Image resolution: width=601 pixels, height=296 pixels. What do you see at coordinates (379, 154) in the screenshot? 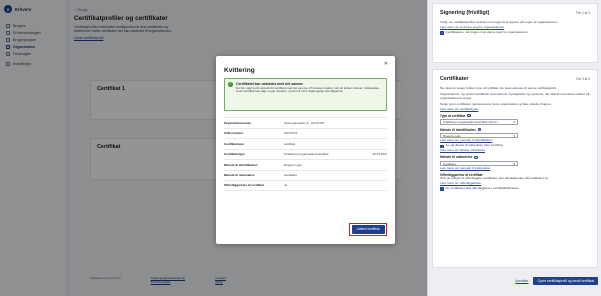
I see `receipt-price: 20,00 DKK` at bounding box center [379, 154].